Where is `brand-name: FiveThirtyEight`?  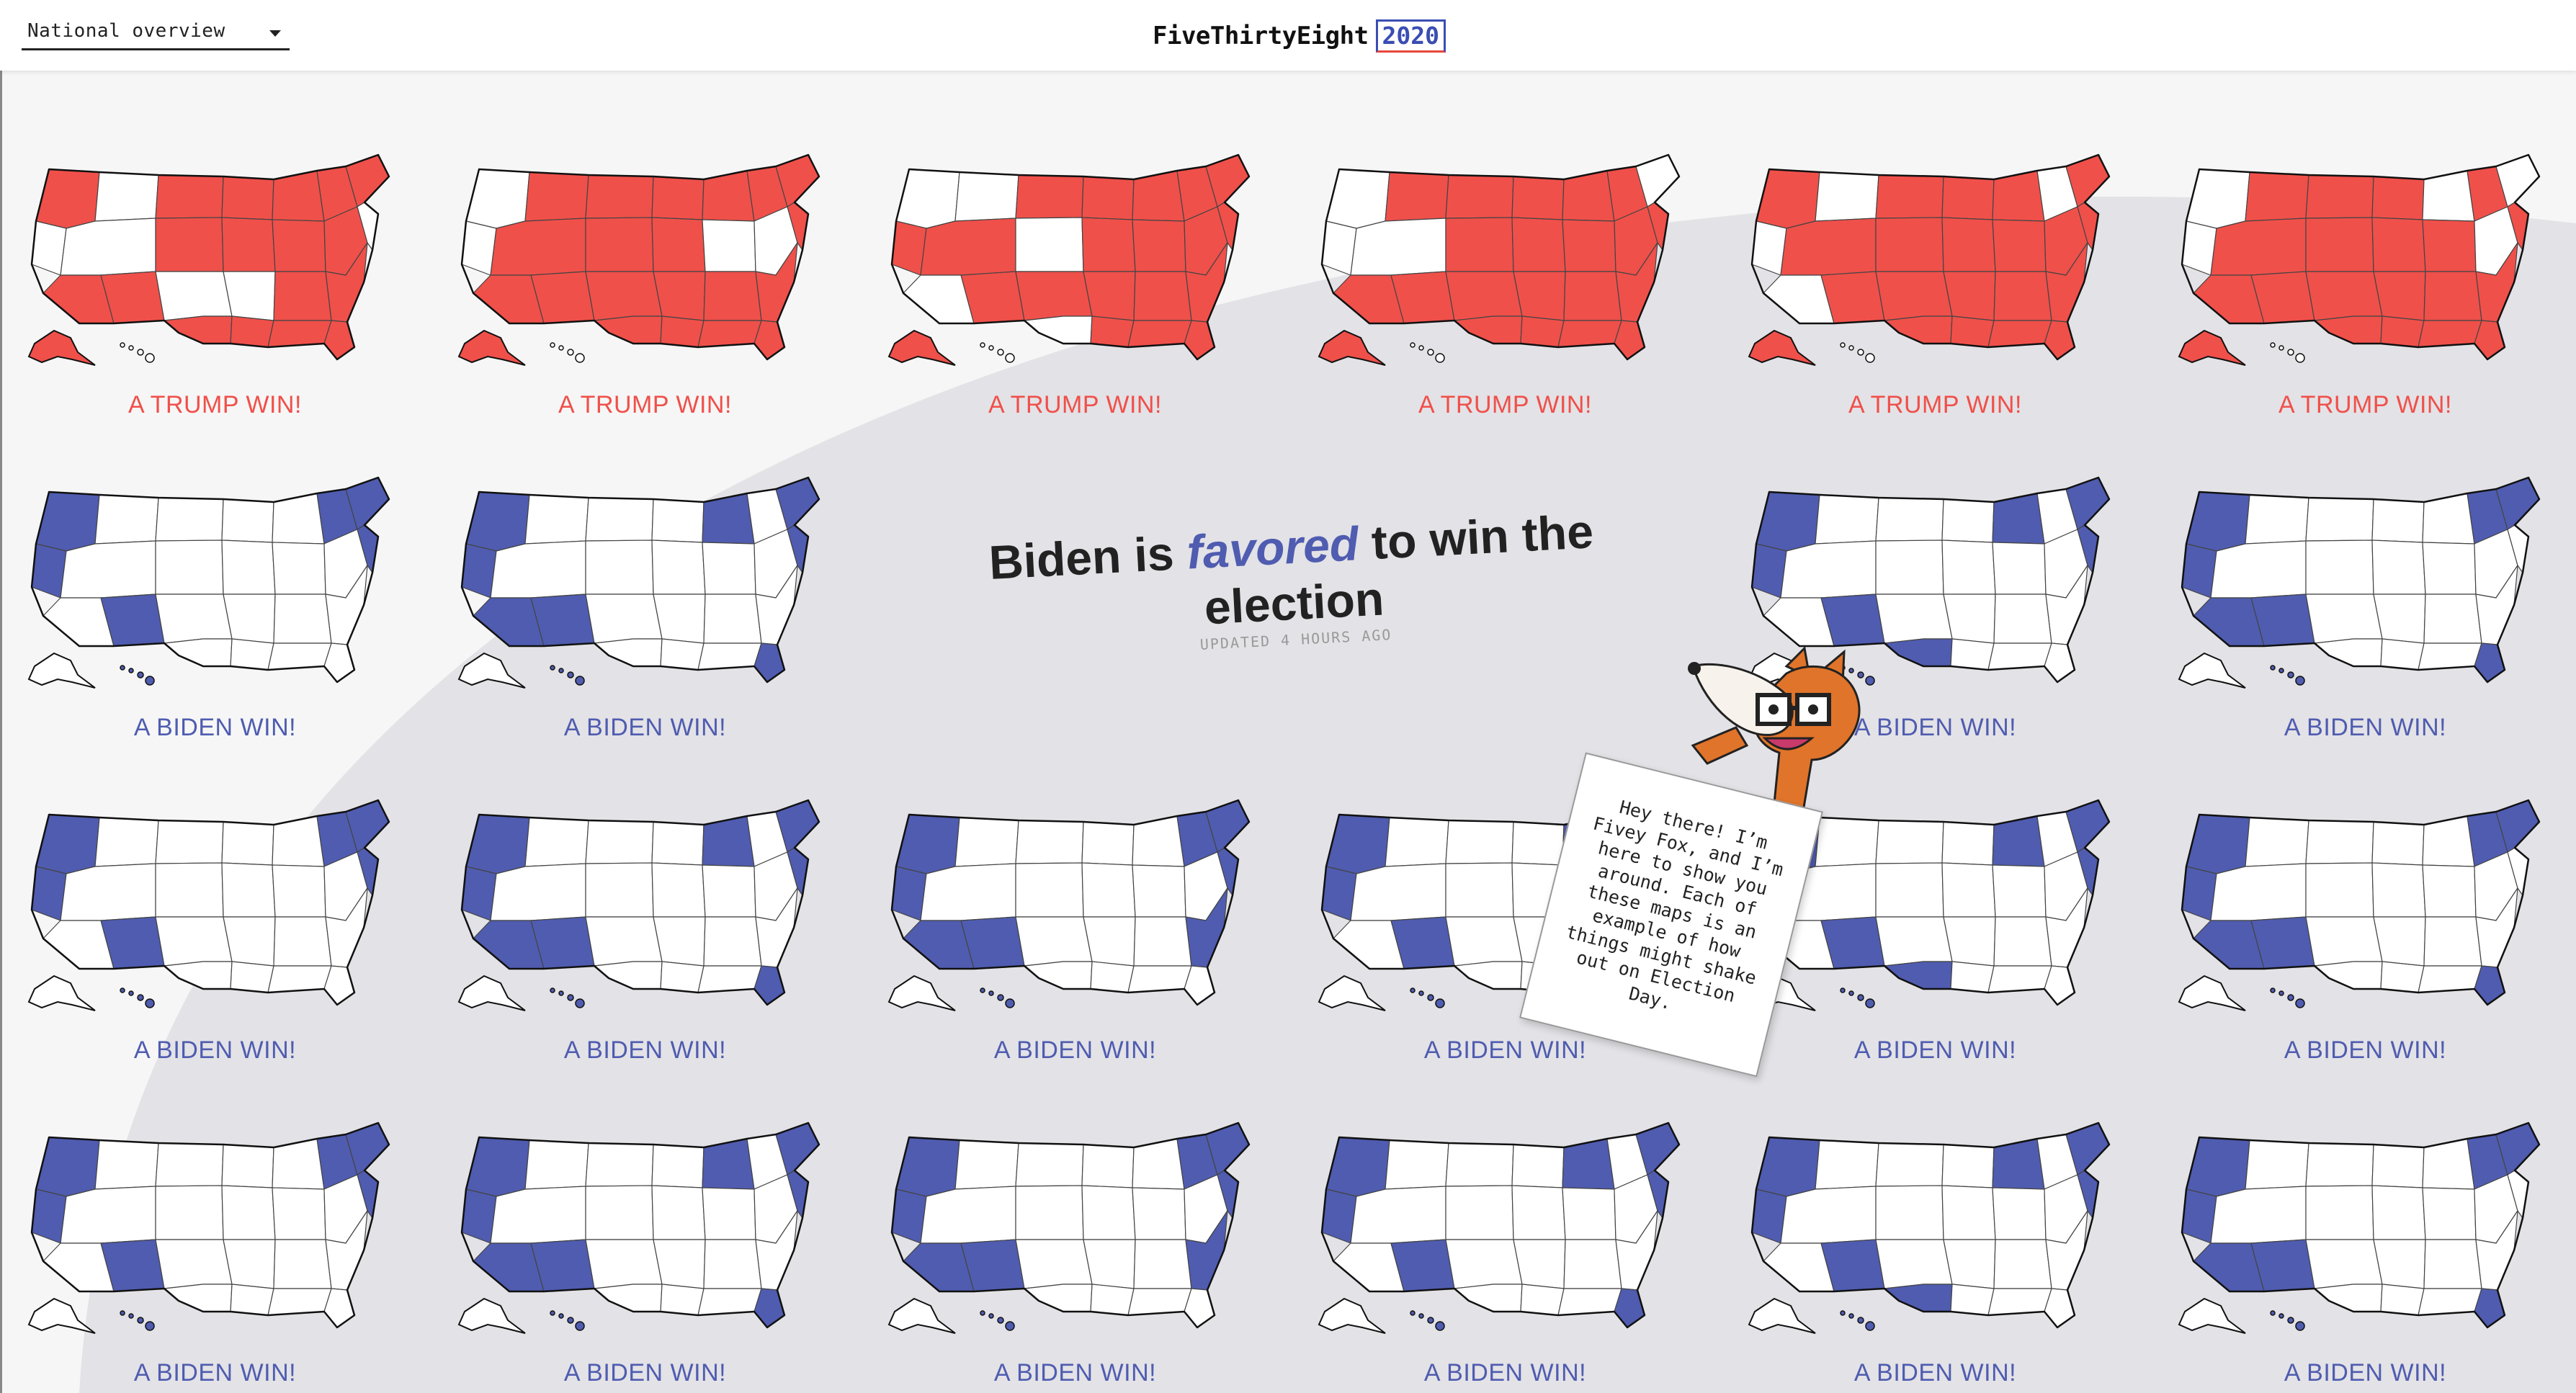
brand-name: FiveThirtyEight is located at coordinates (1261, 36).